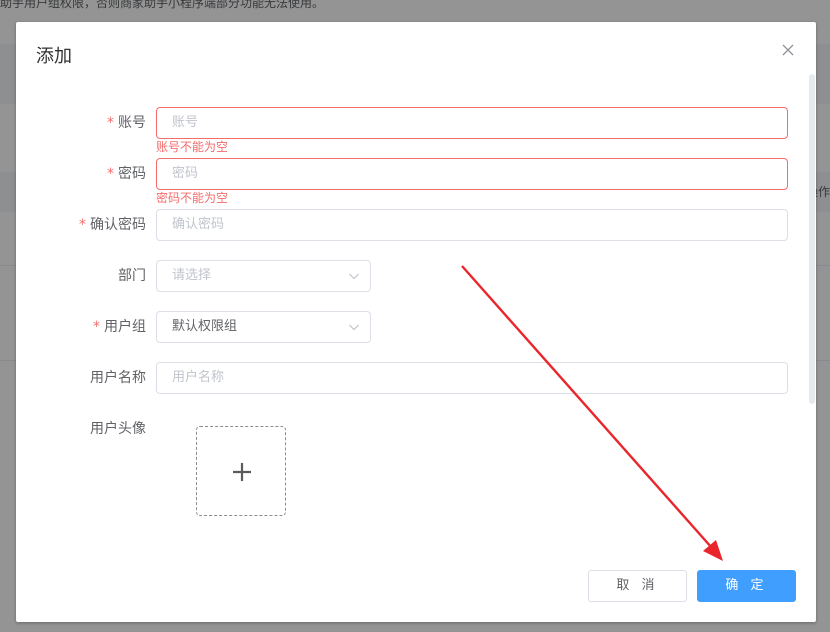 This screenshot has height=632, width=830. Describe the element at coordinates (637, 586) in the screenshot. I see `cancel-button: 取 消` at that location.